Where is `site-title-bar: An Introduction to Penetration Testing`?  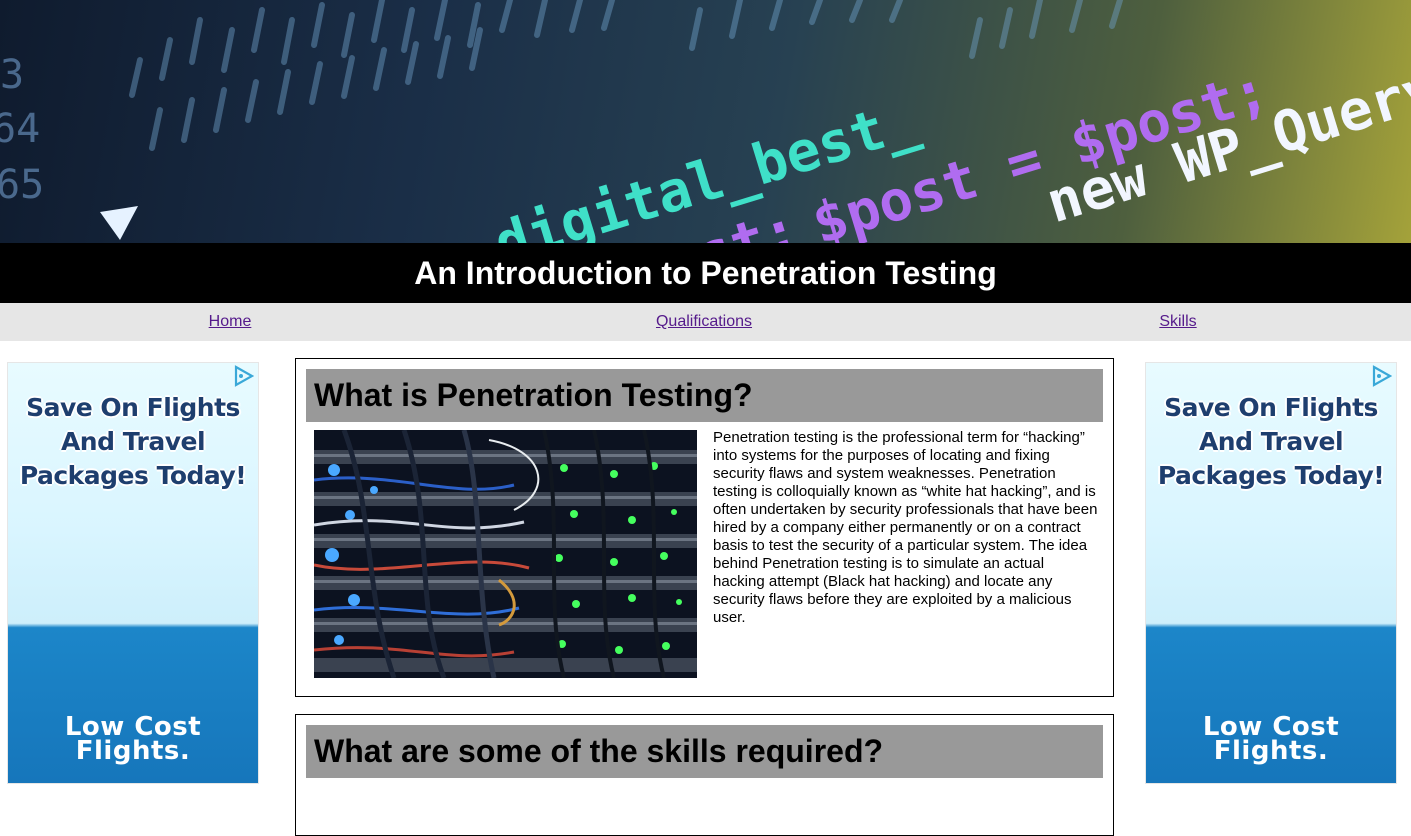 site-title-bar: An Introduction to Penetration Testing is located at coordinates (705, 273).